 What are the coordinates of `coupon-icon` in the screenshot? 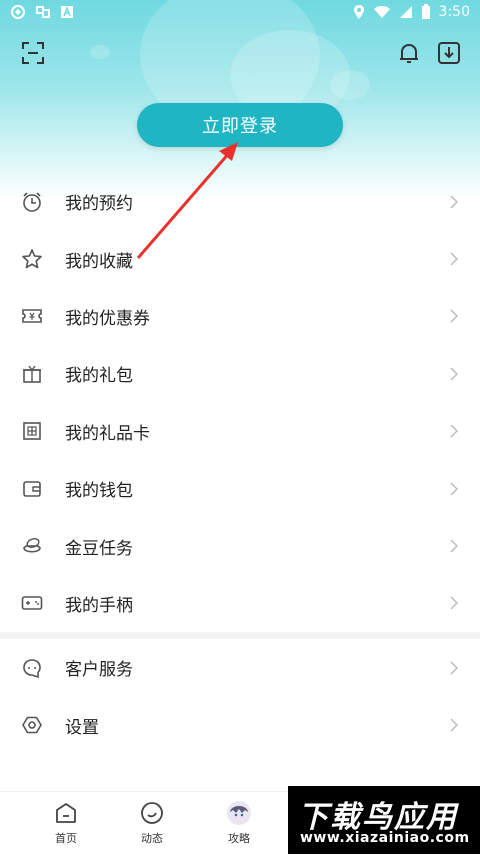 It's located at (32, 316).